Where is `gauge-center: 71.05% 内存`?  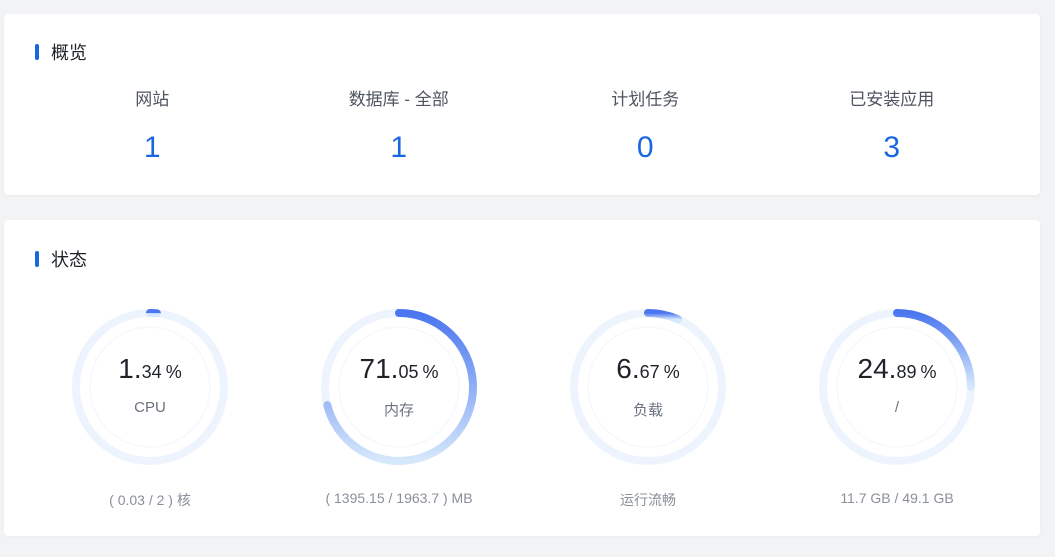
gauge-center: 71.05% 内存 is located at coordinates (399, 387).